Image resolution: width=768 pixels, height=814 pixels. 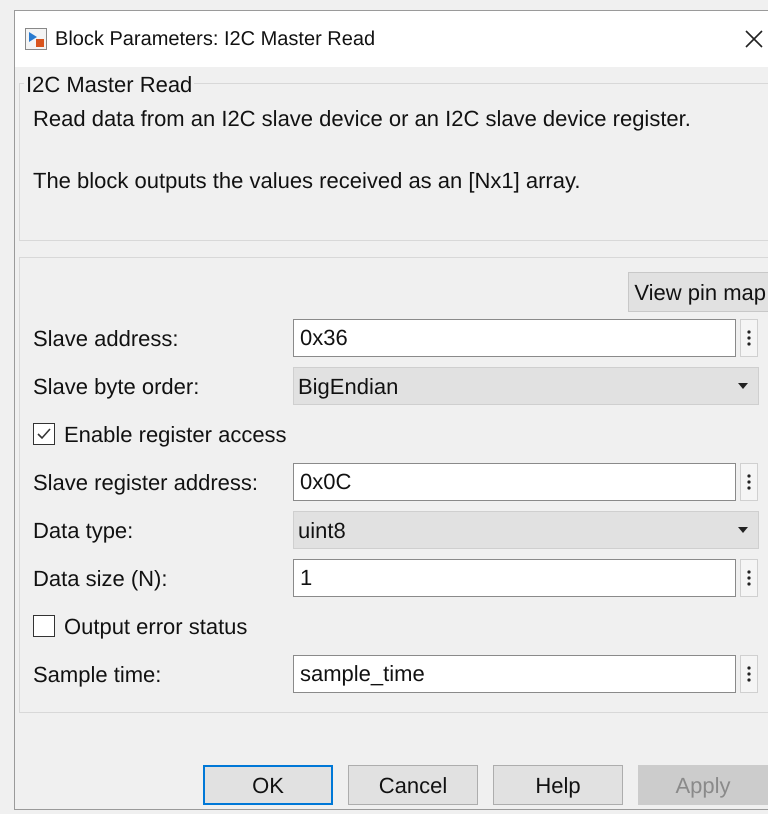 What do you see at coordinates (362, 119) in the screenshot?
I see `description-text: Read data from an I2C slave device or an I2C slave device register.` at bounding box center [362, 119].